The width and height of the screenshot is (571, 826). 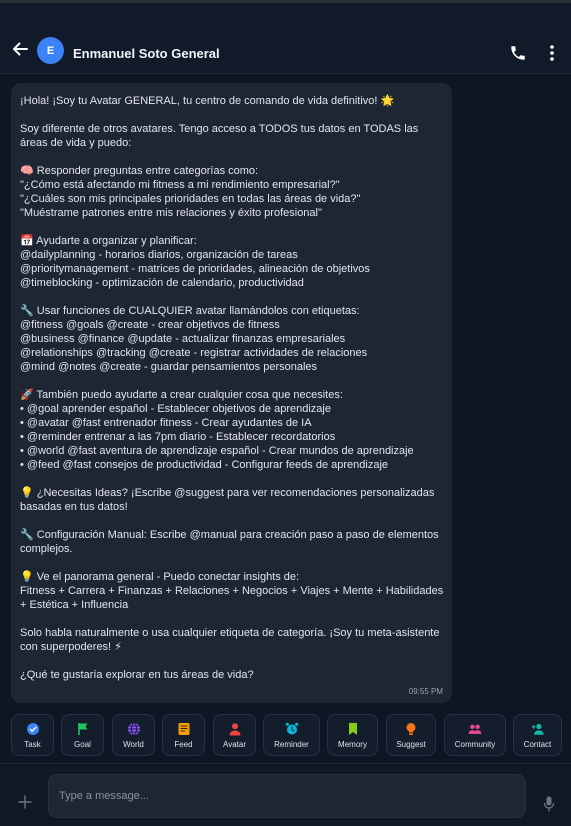 What do you see at coordinates (291, 744) in the screenshot?
I see `quick-action-label: Reminder` at bounding box center [291, 744].